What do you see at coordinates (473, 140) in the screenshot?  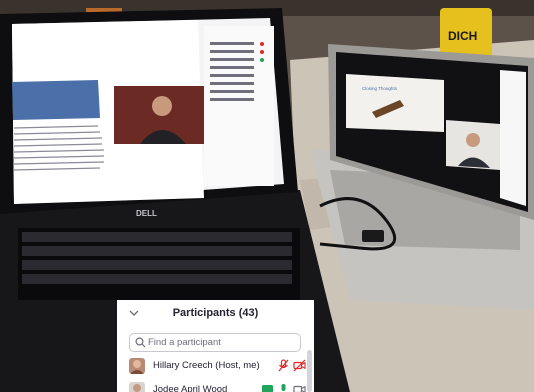 I see `woman-head` at bounding box center [473, 140].